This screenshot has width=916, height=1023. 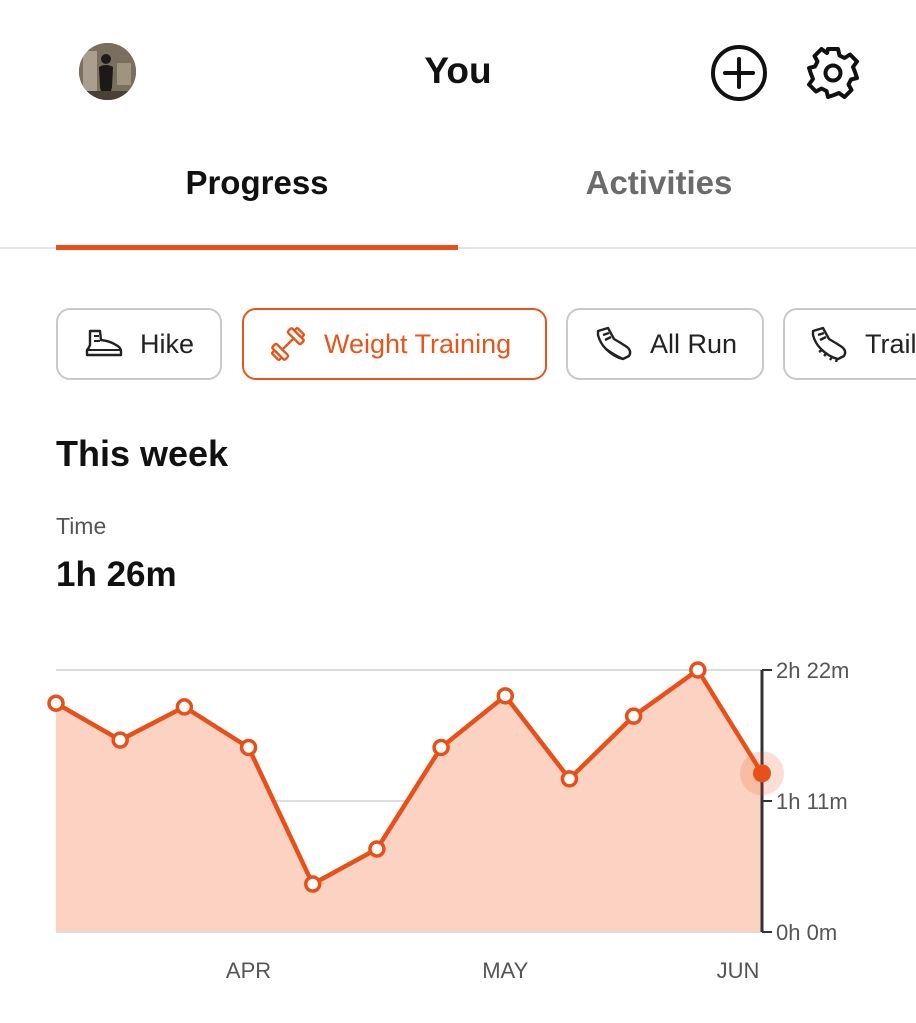 I want to click on metric-label: Time, so click(x=81, y=526).